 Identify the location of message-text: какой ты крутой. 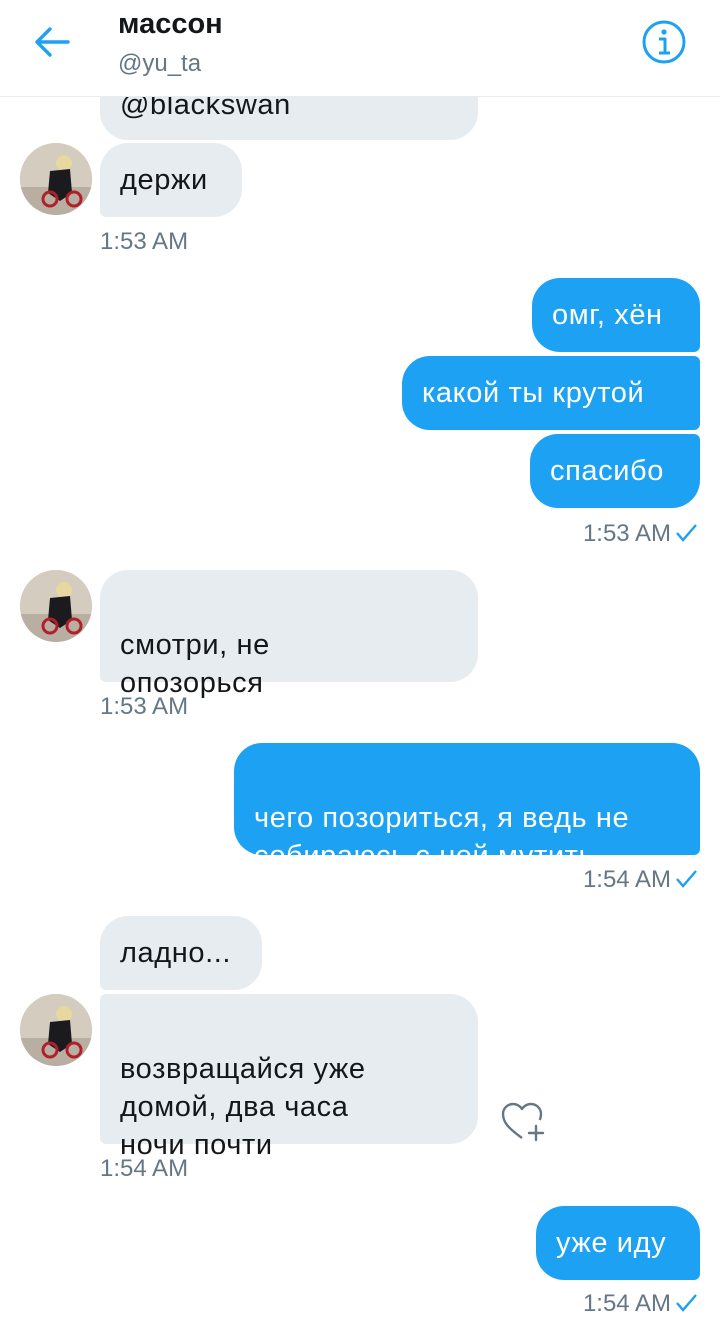
(533, 393).